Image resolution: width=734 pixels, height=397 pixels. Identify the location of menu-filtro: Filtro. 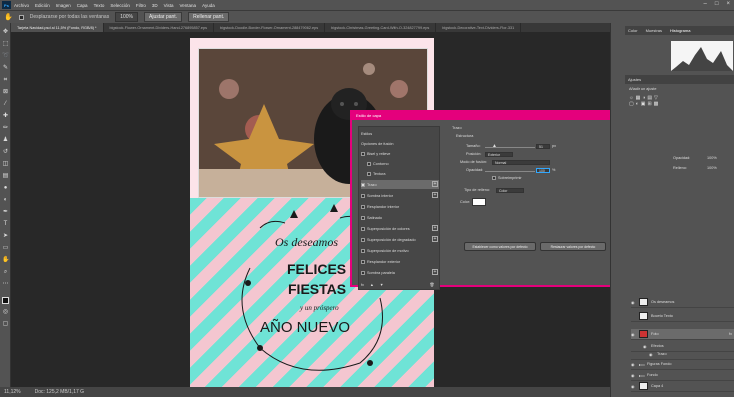
(141, 5).